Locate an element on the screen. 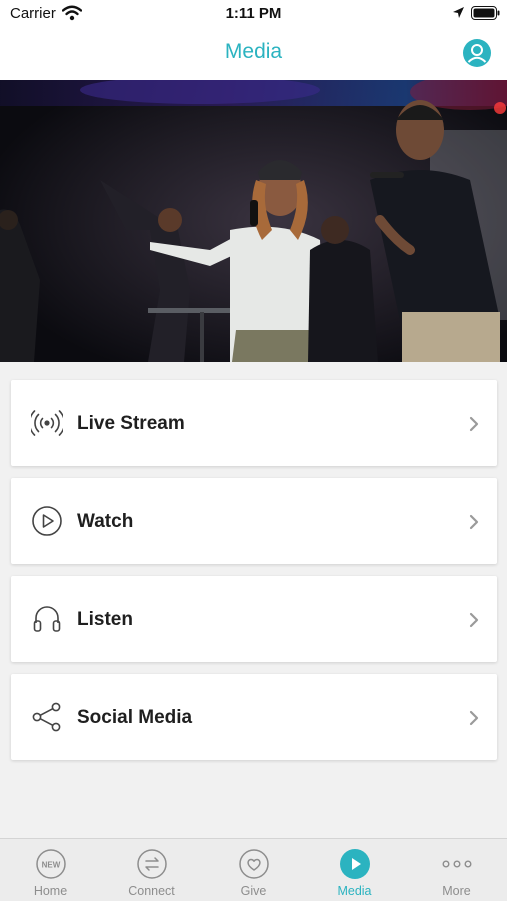 This screenshot has width=507, height=901. broadcast-icon is located at coordinates (47, 423).